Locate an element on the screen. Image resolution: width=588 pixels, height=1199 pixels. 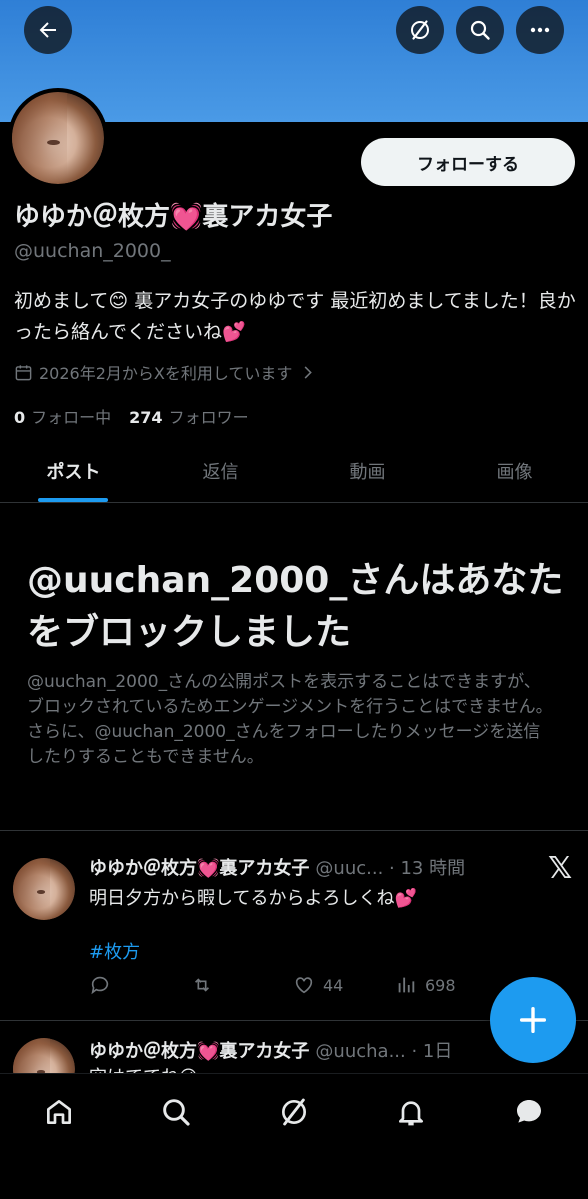
grok-button is located at coordinates (420, 30).